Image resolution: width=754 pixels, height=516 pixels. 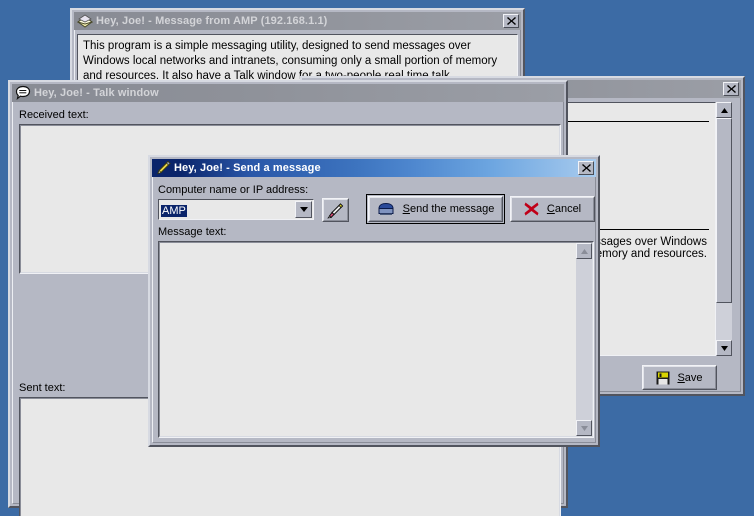 What do you see at coordinates (85, 21) in the screenshot?
I see `envelope-icon` at bounding box center [85, 21].